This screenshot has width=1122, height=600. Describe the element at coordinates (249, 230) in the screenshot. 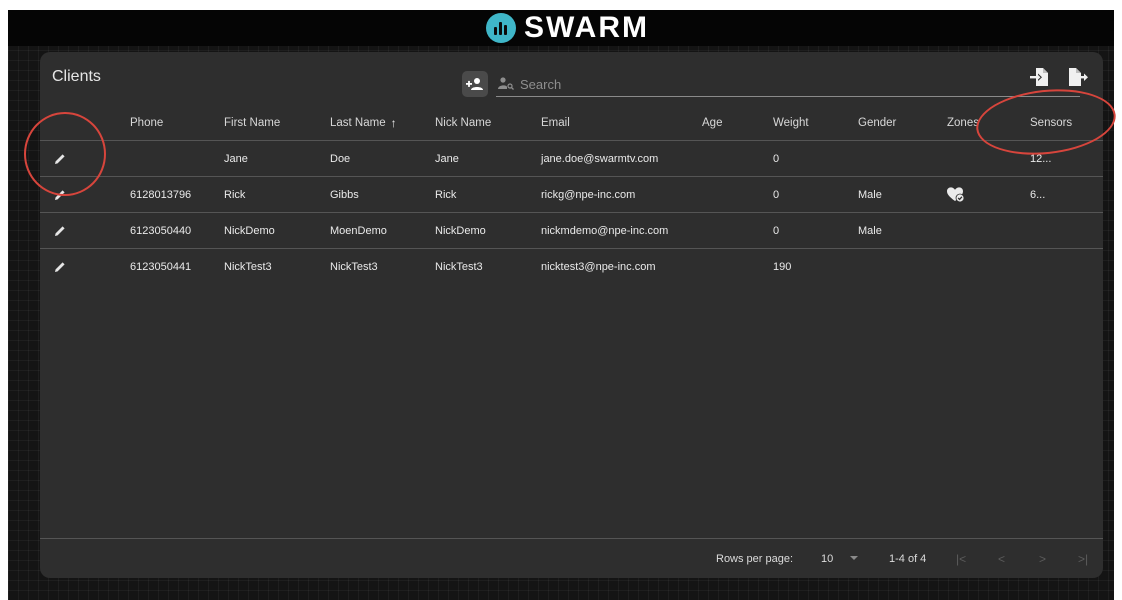

I see `cell-first-name: NickDemo` at that location.